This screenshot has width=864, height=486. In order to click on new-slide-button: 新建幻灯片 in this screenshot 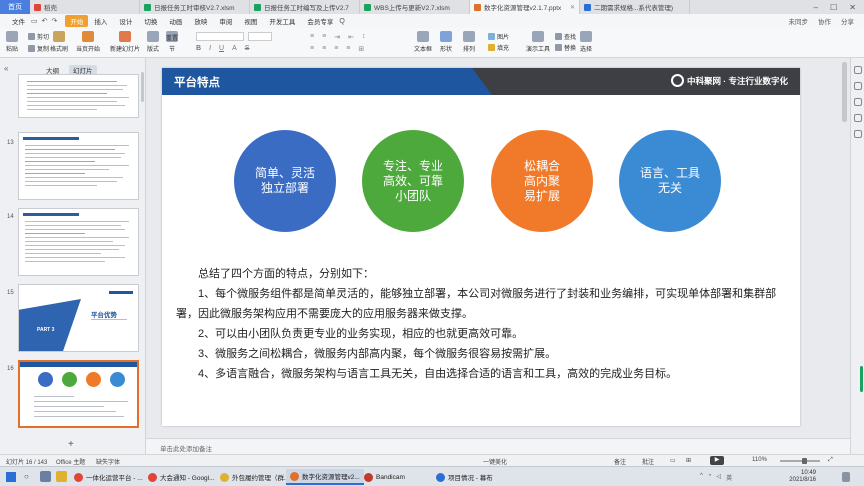, I will do `click(125, 42)`.